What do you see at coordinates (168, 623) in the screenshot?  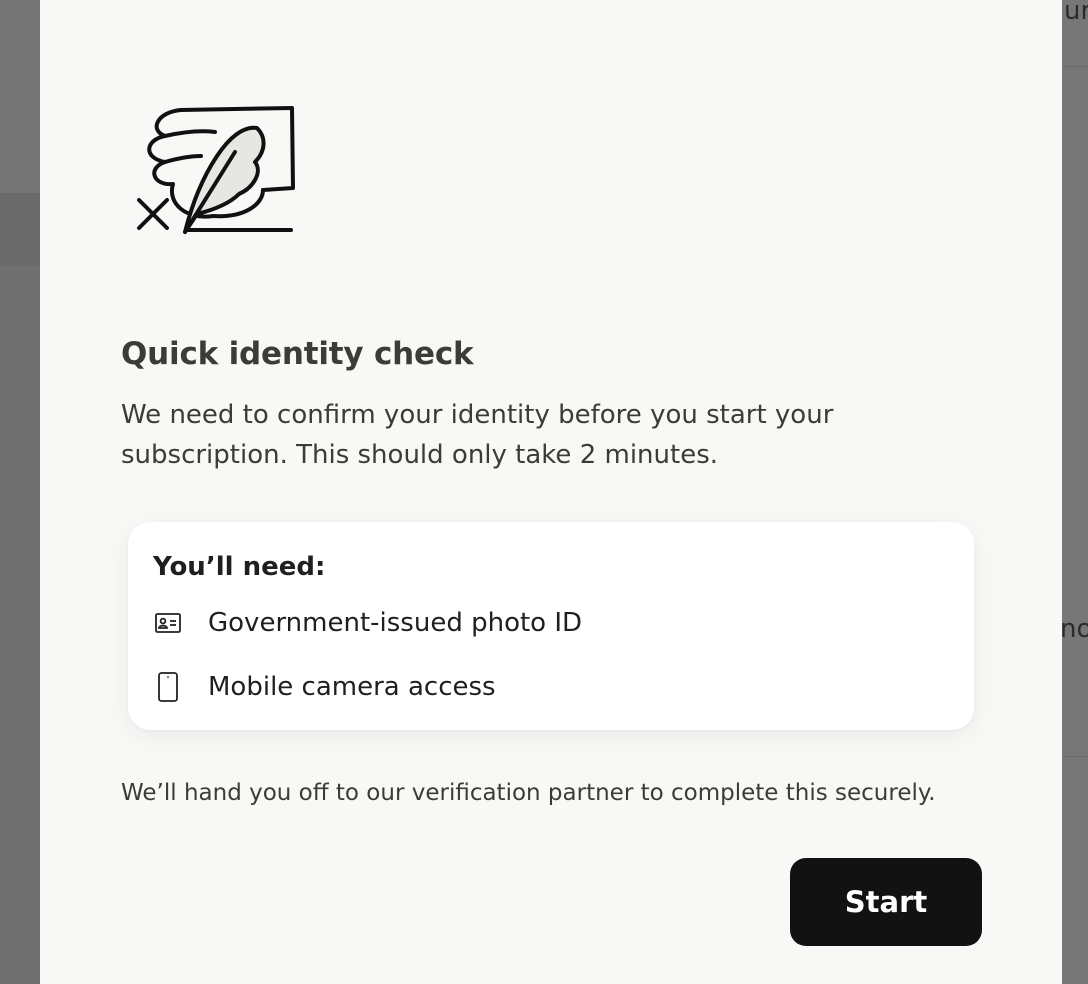 I see `id-card-icon` at bounding box center [168, 623].